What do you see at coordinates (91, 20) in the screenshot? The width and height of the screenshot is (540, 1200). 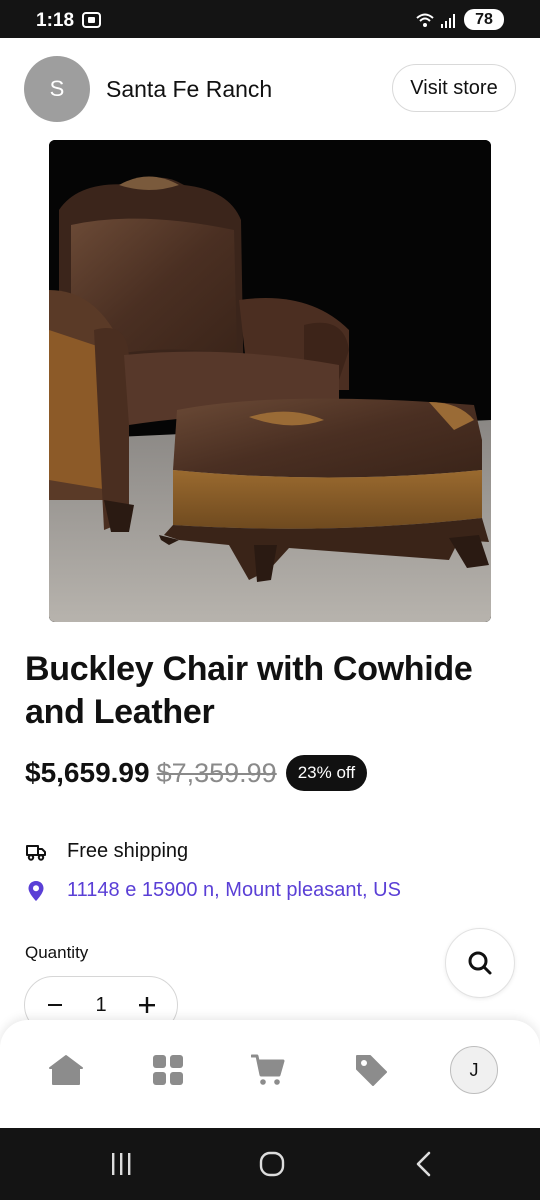 I see `screenshot-icon` at bounding box center [91, 20].